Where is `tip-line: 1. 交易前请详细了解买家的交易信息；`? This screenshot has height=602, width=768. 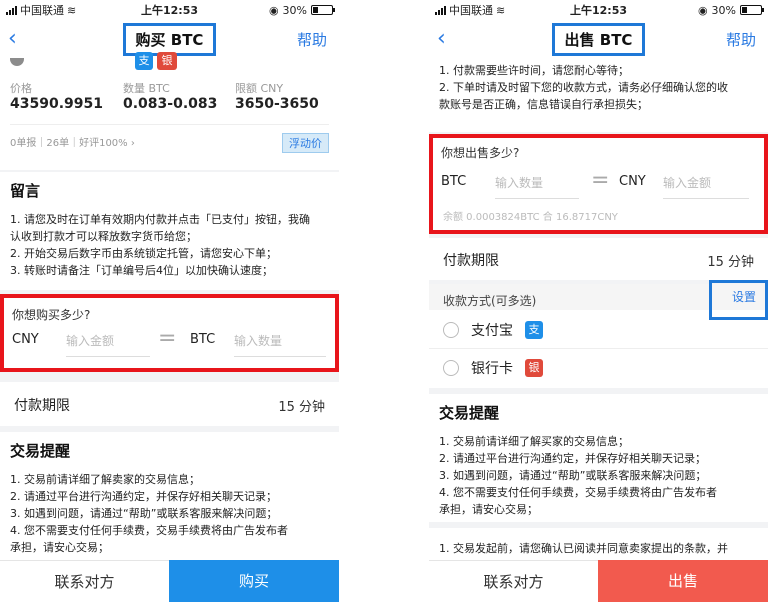
tip-line: 1. 交易前请详细了解买家的交易信息； is located at coordinates (534, 441).